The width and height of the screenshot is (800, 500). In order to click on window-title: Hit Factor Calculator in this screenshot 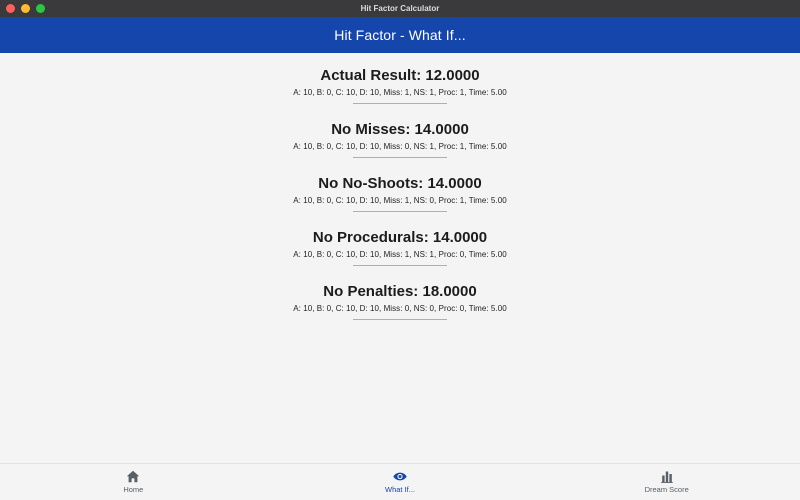, I will do `click(400, 8)`.